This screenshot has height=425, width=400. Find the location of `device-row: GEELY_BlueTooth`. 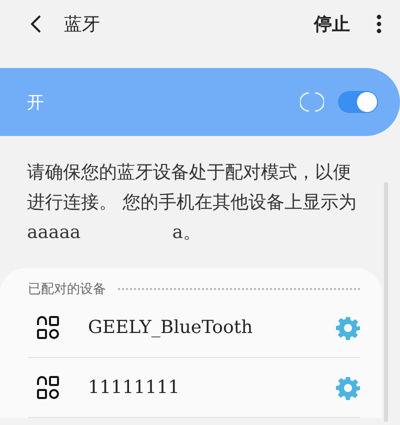

device-row: GEELY_BlueTooth is located at coordinates (194, 328).